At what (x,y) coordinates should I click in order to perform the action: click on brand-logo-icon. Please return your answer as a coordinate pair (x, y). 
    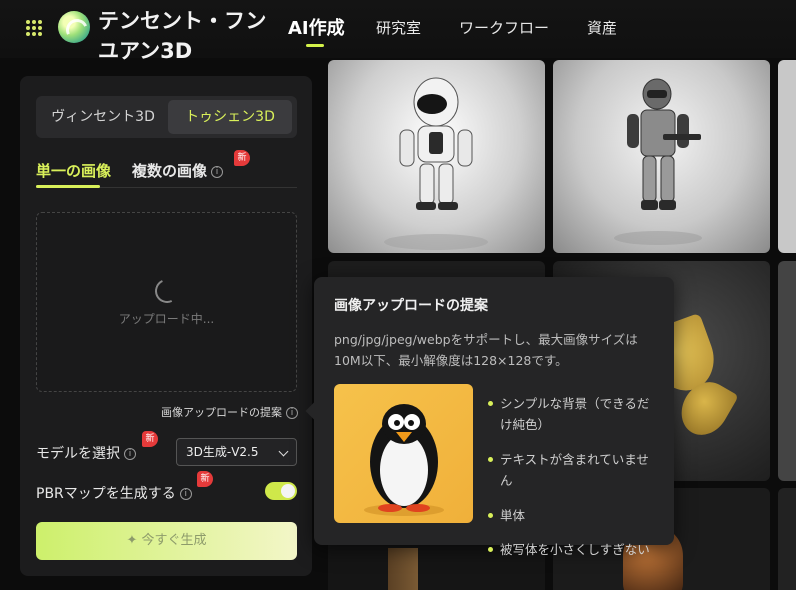
    Looking at the image, I should click on (74, 27).